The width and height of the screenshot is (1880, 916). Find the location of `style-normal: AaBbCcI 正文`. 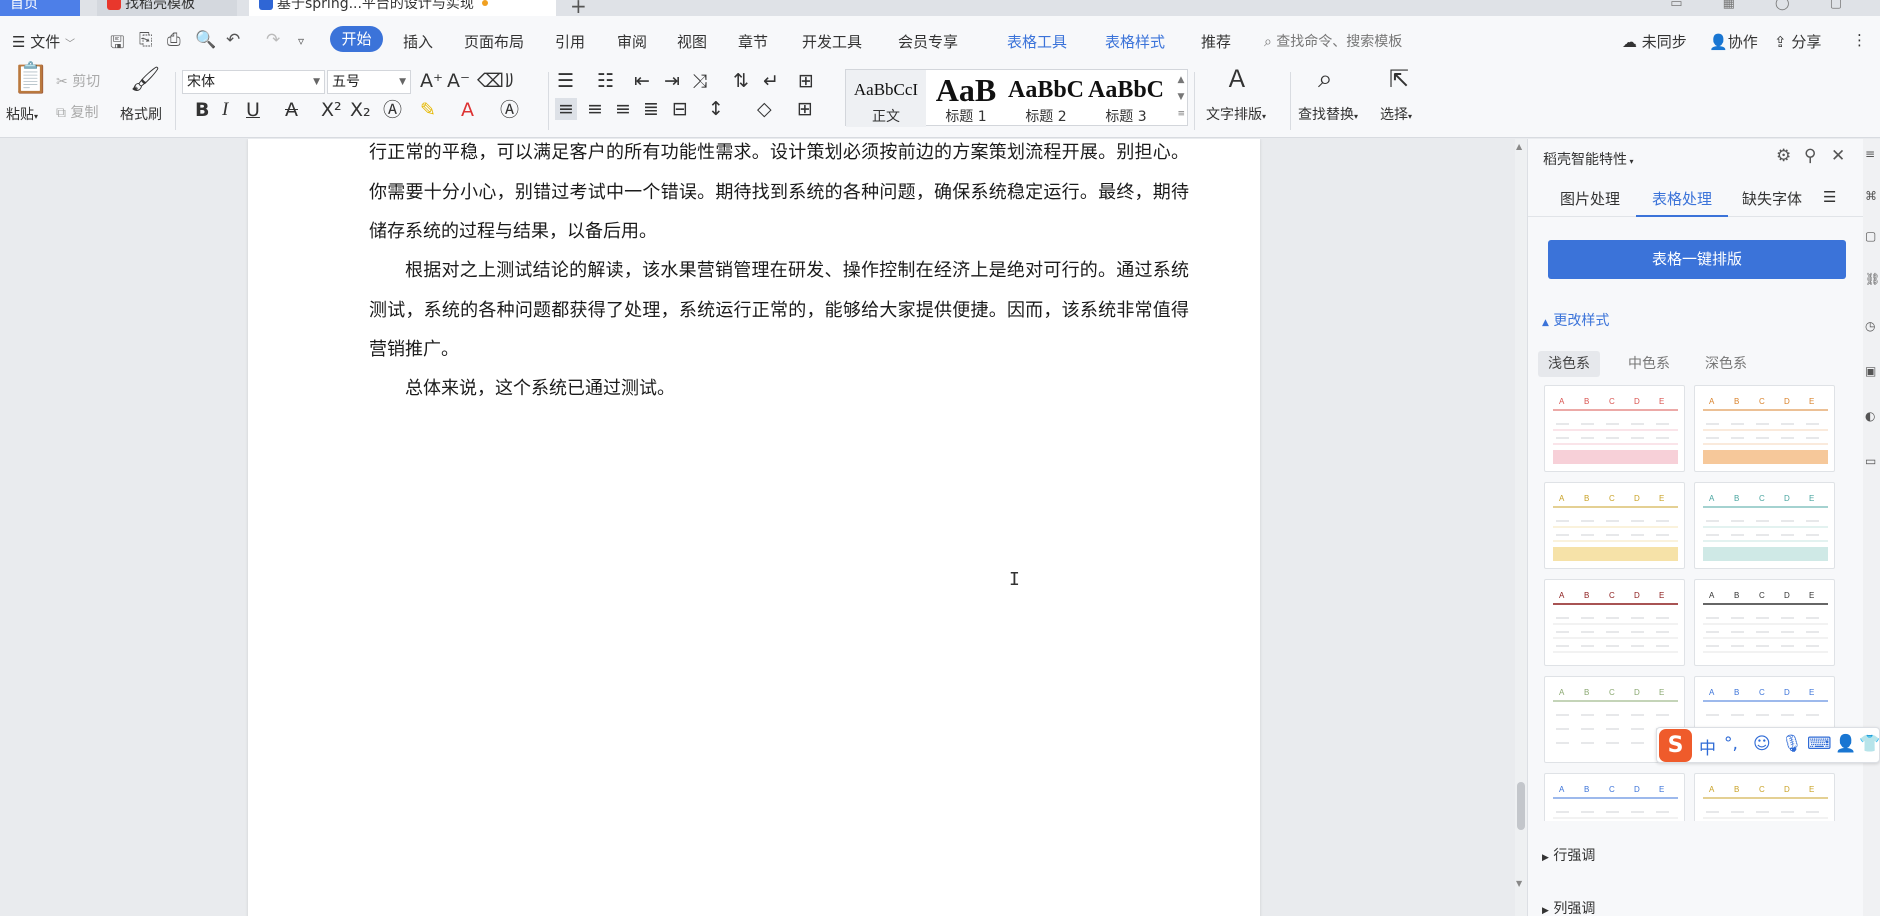

style-normal: AaBbCcI 正文 is located at coordinates (886, 98).